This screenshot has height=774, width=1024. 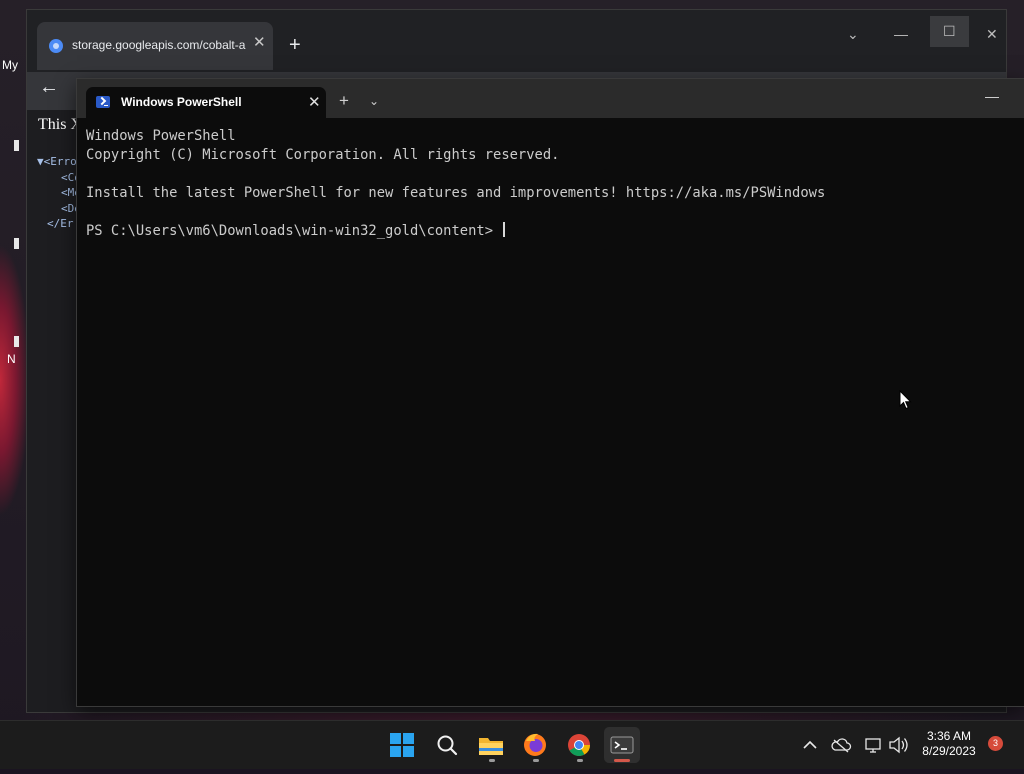 I want to click on volume-icon, so click(x=898, y=745).